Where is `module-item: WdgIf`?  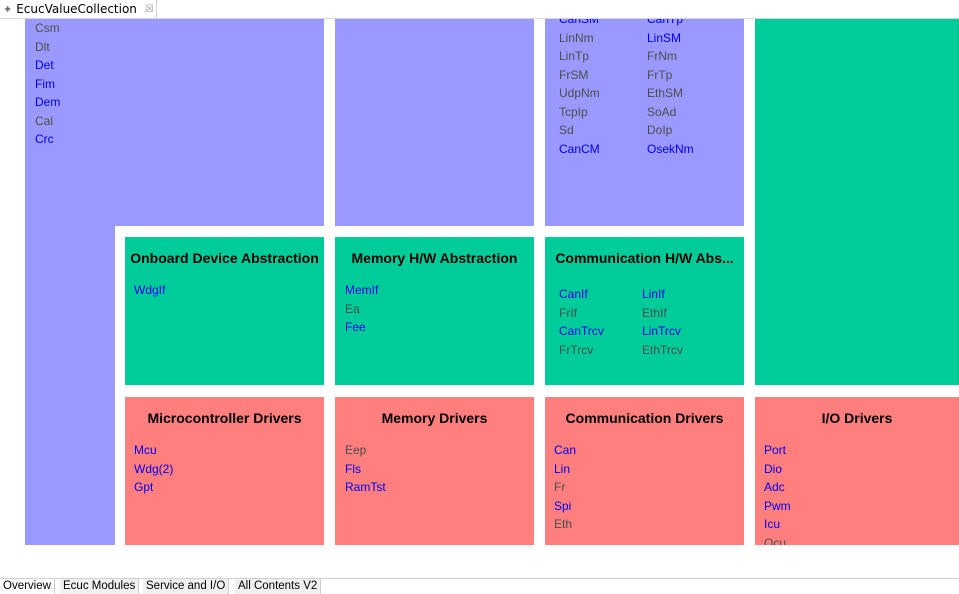 module-item: WdgIf is located at coordinates (149, 290).